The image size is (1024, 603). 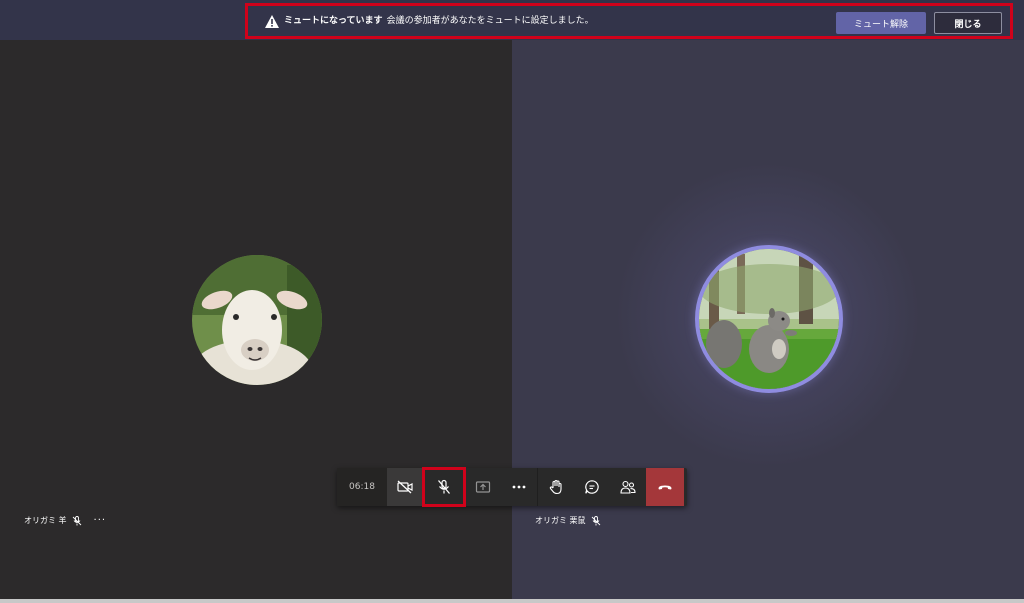 I want to click on participant-name-squirrel: オリガミ 栗鼠, so click(x=568, y=520).